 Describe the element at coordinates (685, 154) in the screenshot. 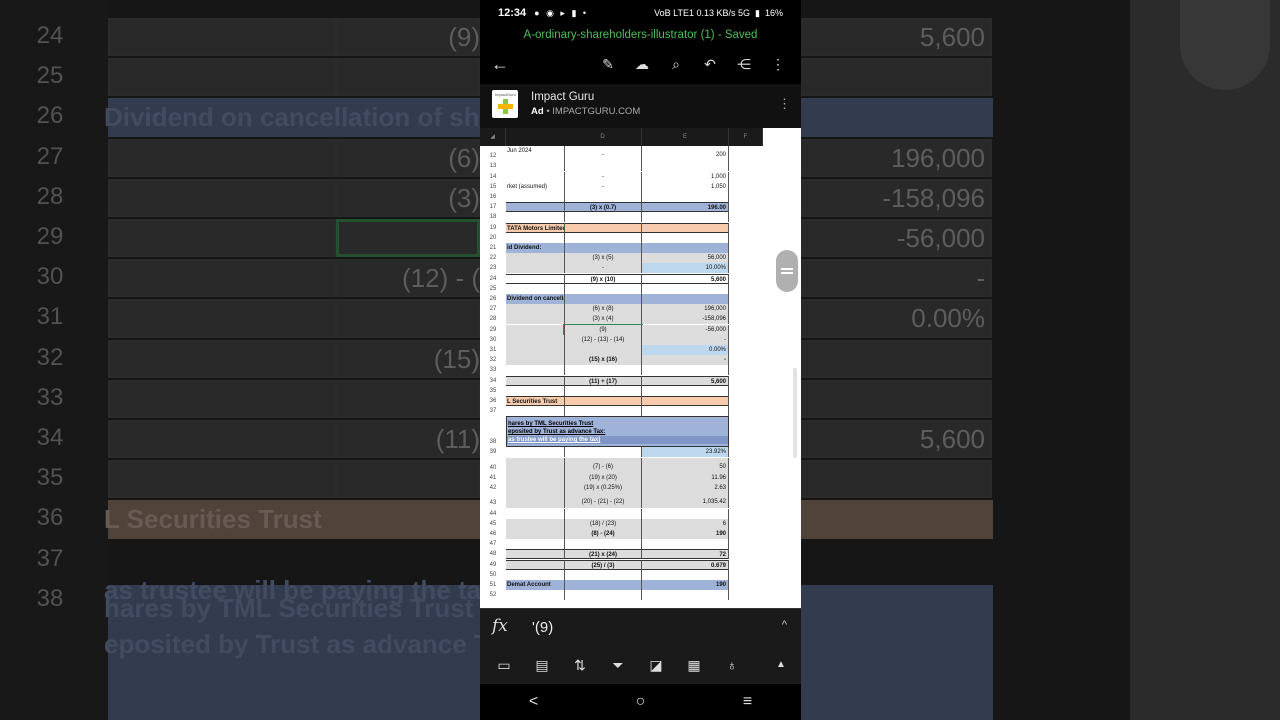

I see `value-cell: 200` at that location.